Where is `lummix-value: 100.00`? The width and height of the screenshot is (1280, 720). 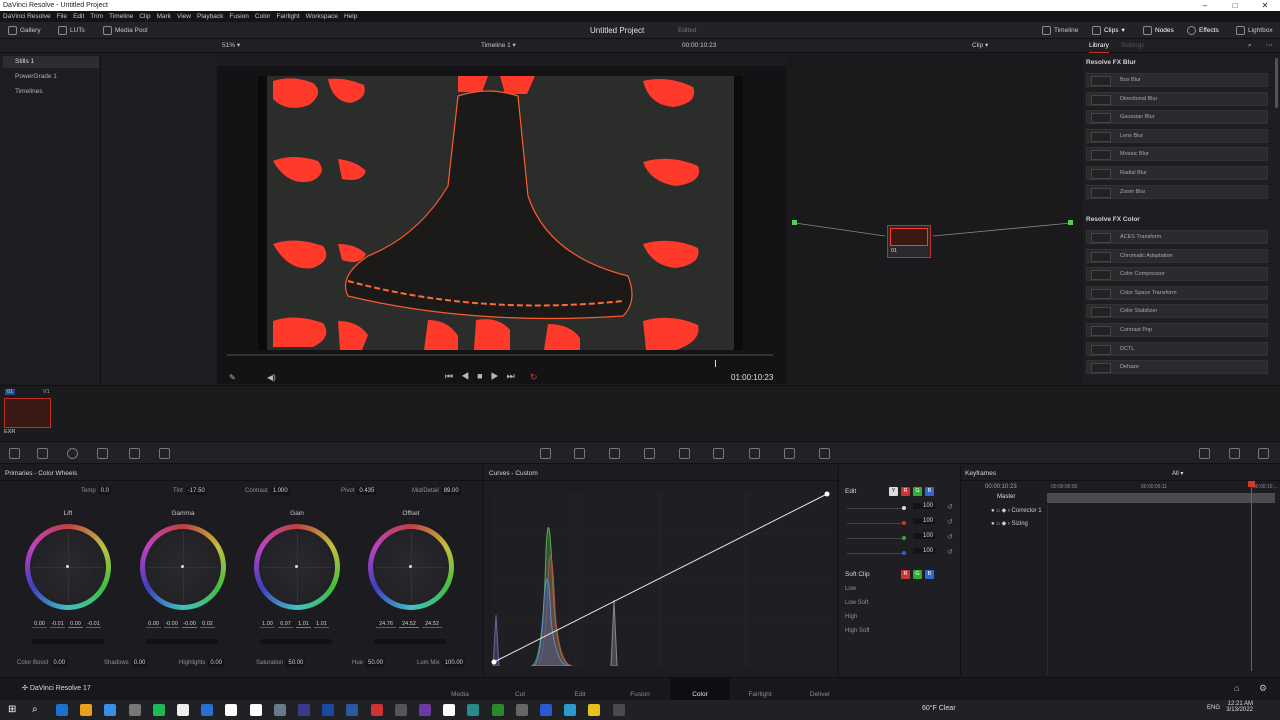
lummix-value: 100.00 is located at coordinates (454, 663).